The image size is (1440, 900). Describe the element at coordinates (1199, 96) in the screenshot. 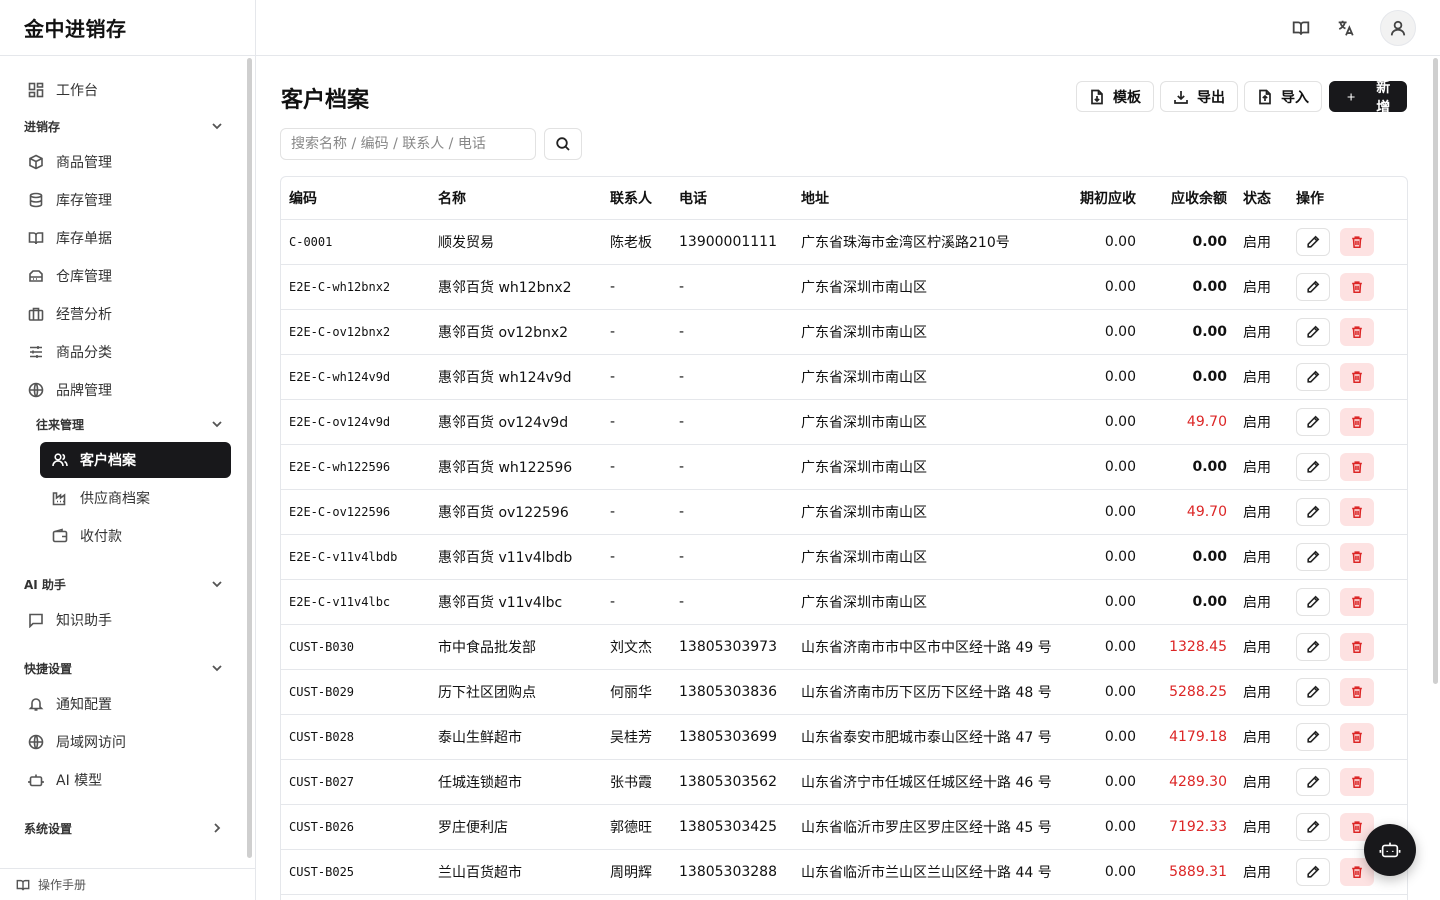

I see `export-button: 导出` at that location.